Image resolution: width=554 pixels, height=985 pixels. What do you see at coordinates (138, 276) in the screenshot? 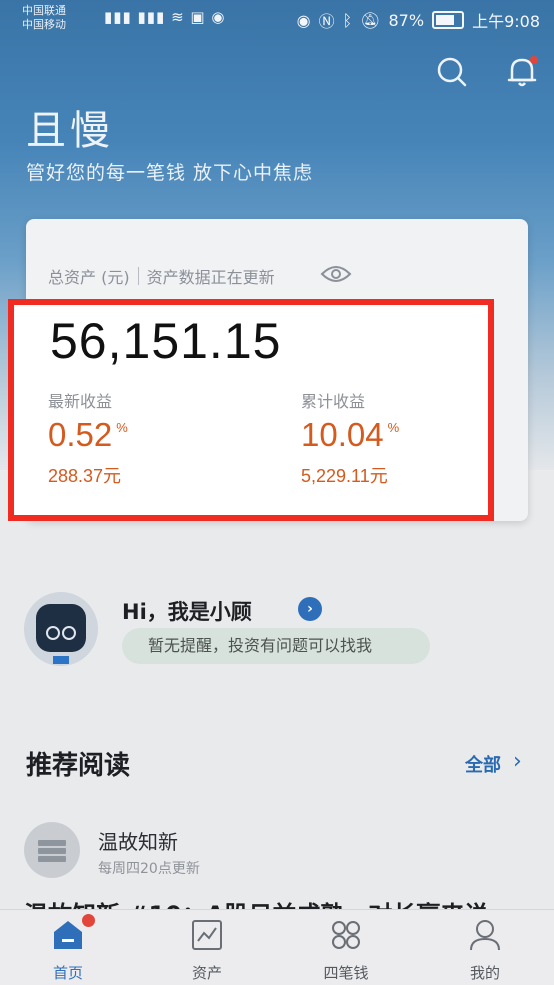
I see `divider` at bounding box center [138, 276].